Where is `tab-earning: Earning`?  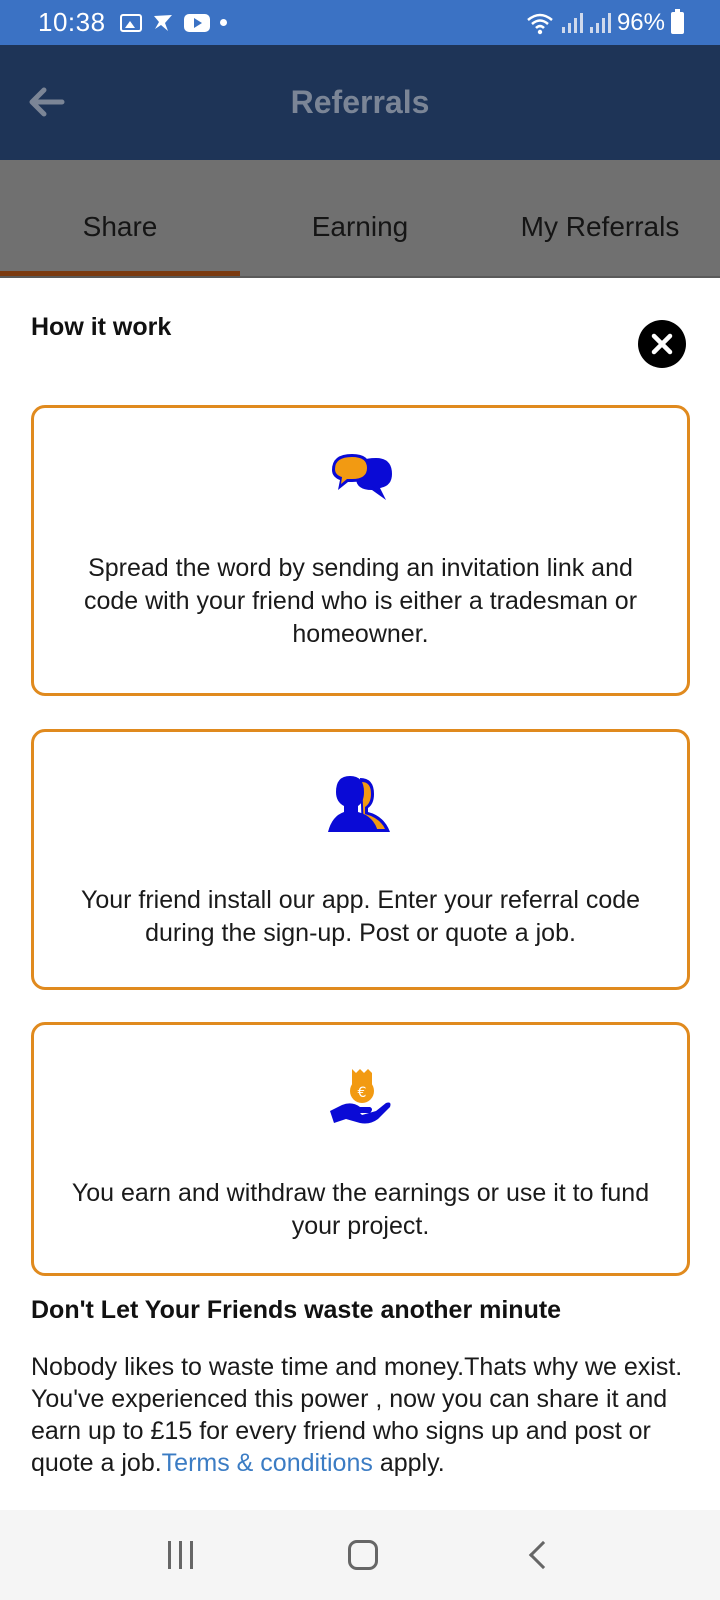
tab-earning: Earning is located at coordinates (360, 219).